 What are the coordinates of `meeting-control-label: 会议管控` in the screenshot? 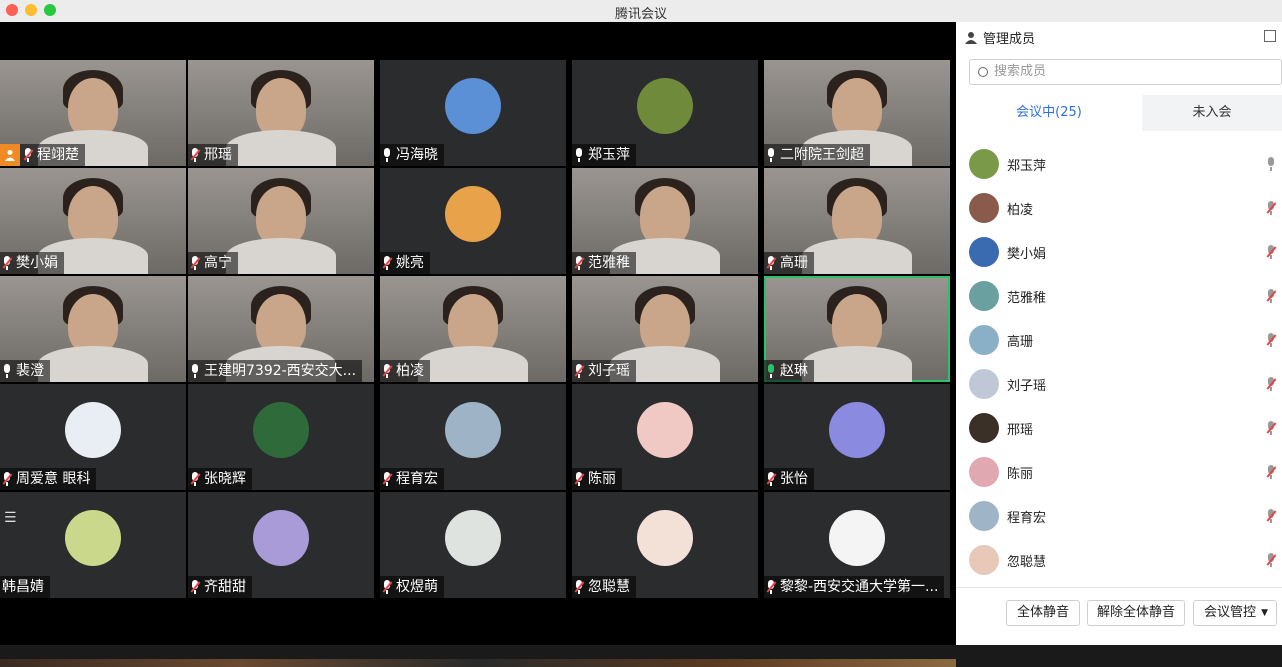 It's located at (1230, 612).